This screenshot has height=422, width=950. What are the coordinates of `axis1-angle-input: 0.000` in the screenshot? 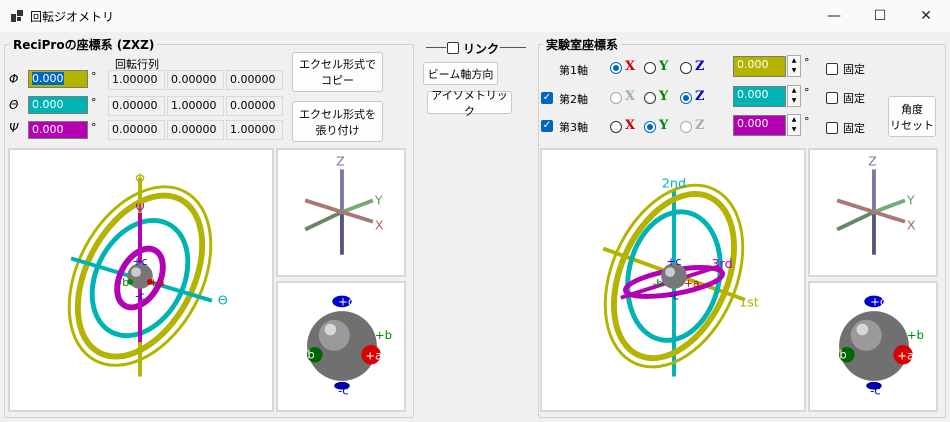 It's located at (759, 66).